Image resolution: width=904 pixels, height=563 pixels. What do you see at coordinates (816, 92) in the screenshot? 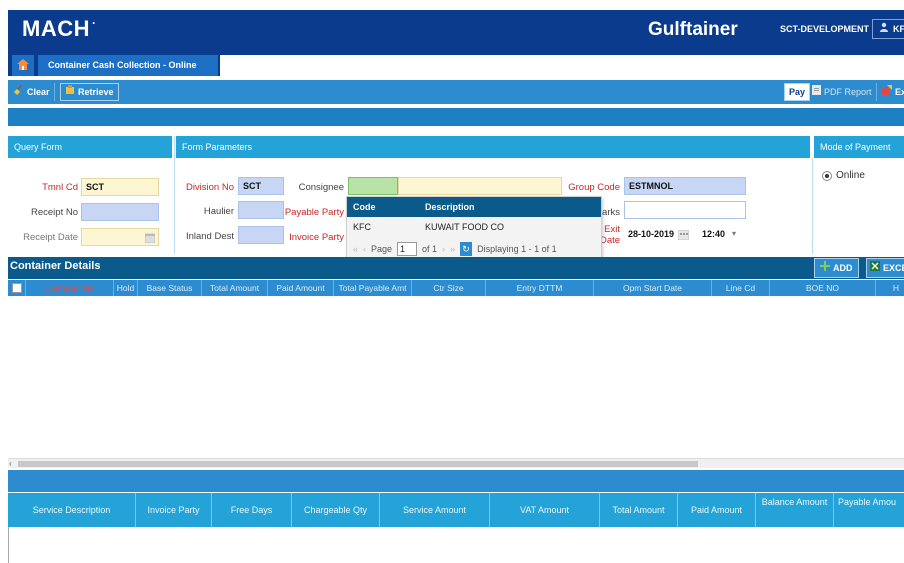
I see `pdf-icon` at bounding box center [816, 92].